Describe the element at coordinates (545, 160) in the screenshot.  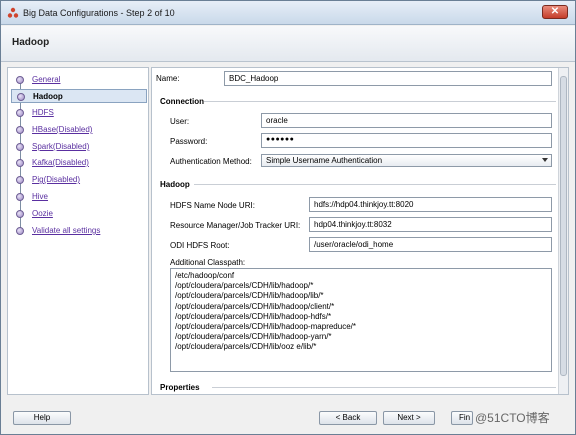
I see `chevron-down-icon` at that location.